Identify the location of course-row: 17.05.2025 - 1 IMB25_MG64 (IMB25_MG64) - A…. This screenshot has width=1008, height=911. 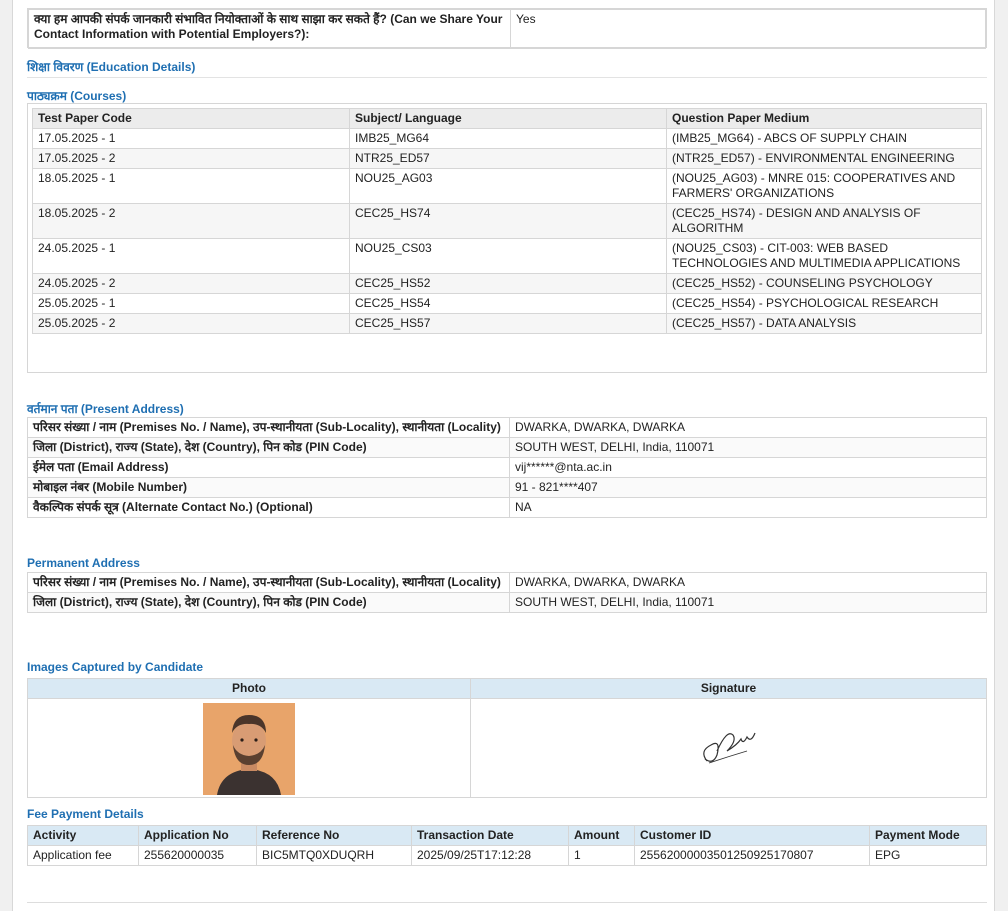
(507, 138).